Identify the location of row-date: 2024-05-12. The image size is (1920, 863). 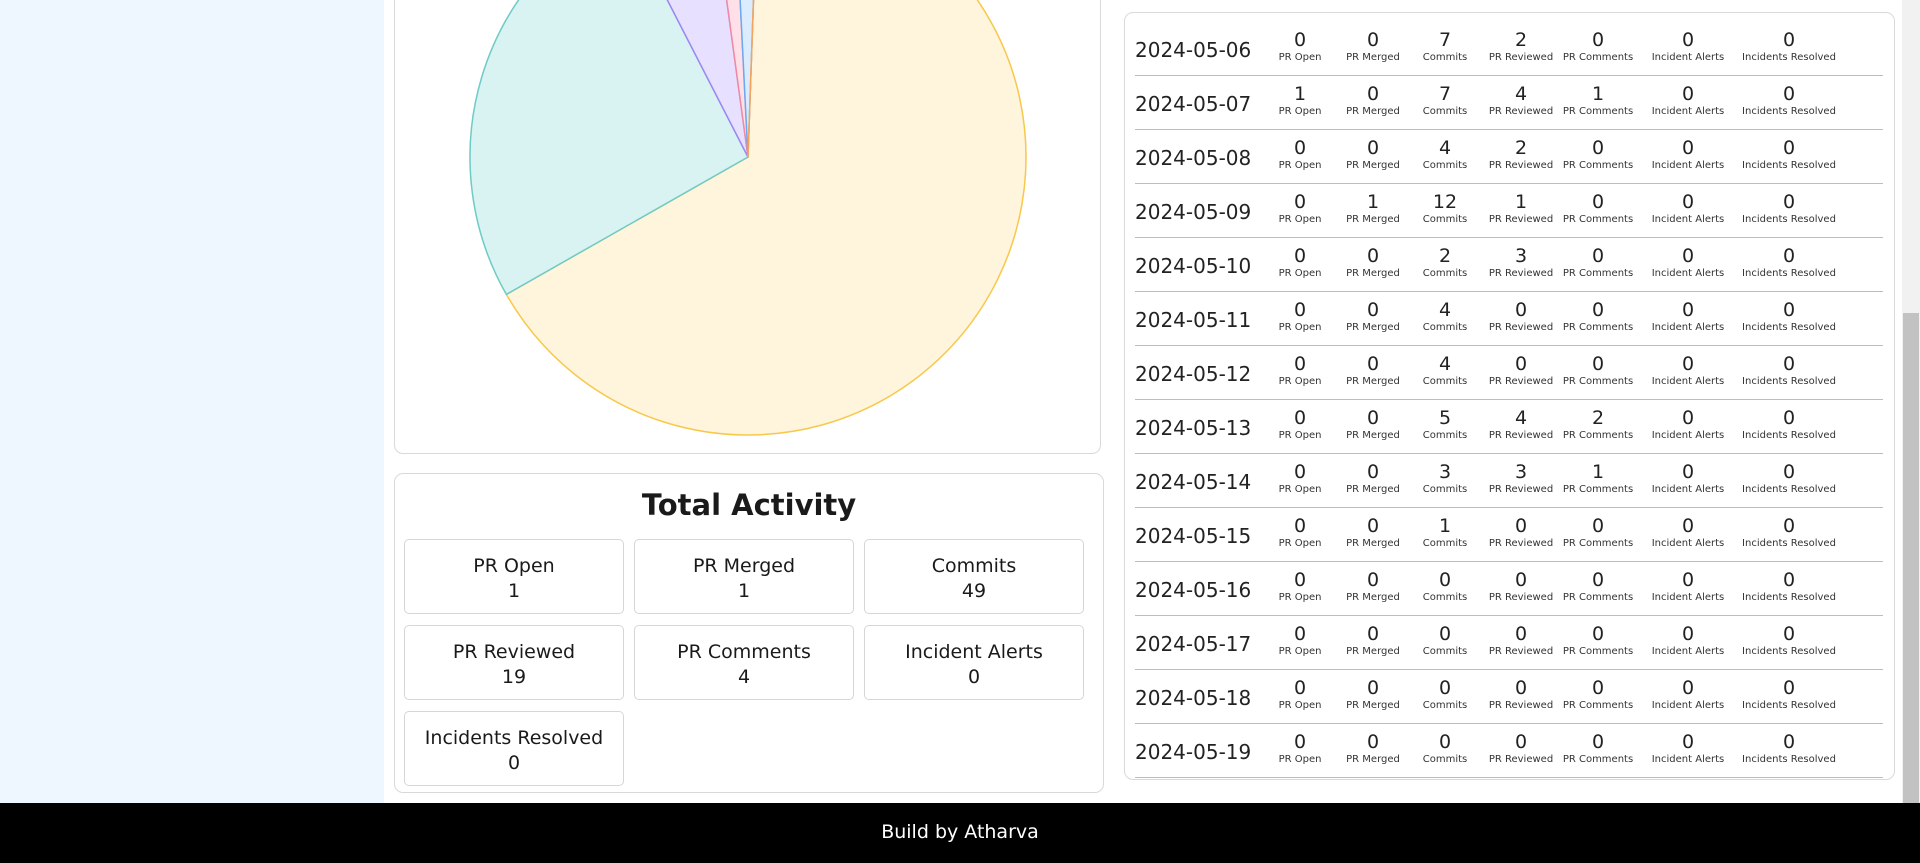
(1193, 374).